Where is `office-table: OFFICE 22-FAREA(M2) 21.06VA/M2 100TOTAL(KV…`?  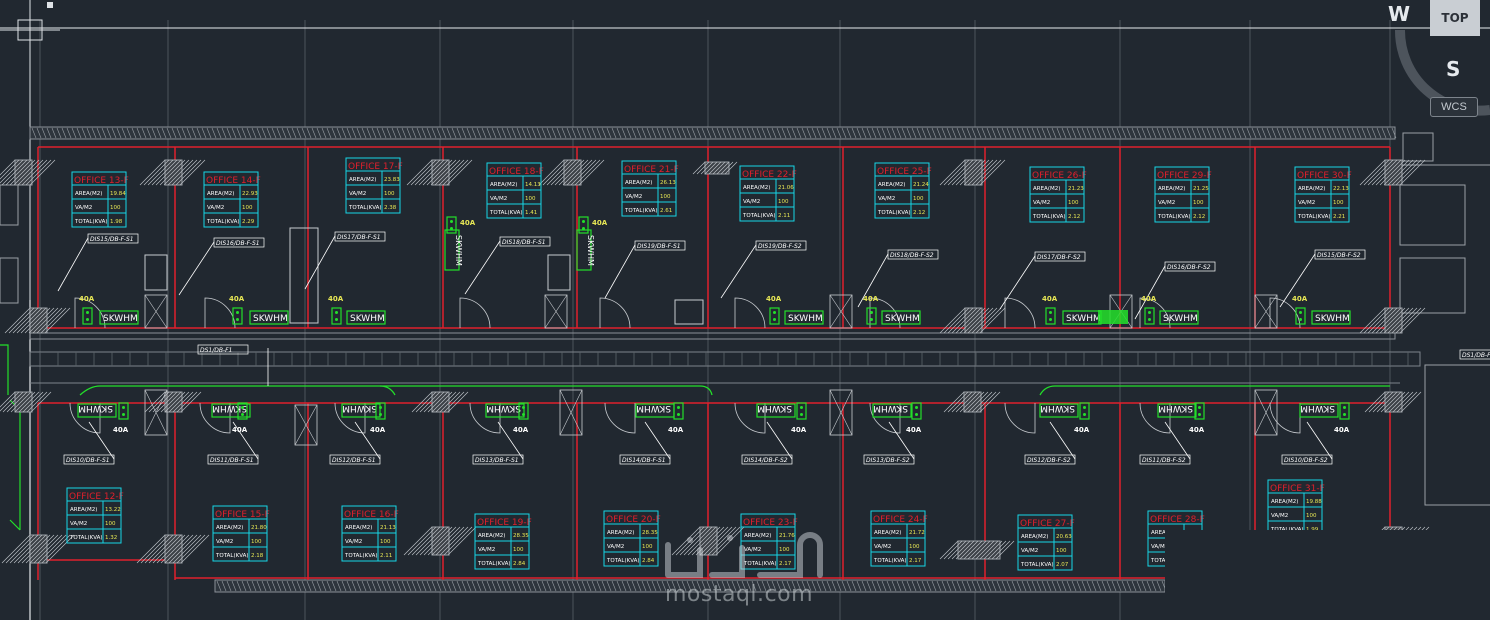 office-table: OFFICE 22-FAREA(M2) 21.06VA/M2 100TOTAL(KV… is located at coordinates (768, 193).